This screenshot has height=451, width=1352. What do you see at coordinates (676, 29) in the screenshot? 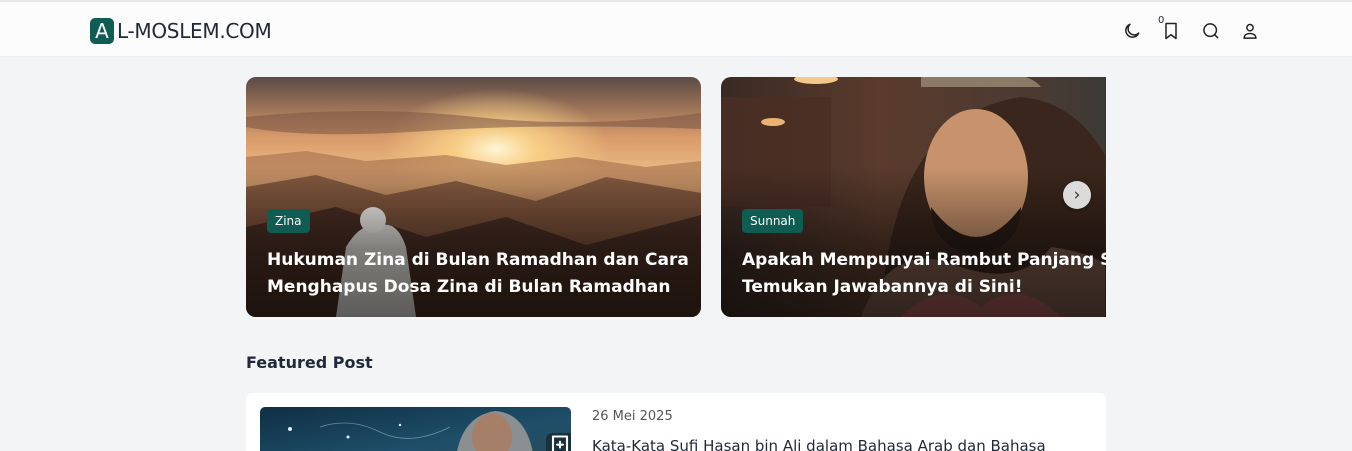
I see `site-header: A L-MOSLEM.COM 0` at bounding box center [676, 29].